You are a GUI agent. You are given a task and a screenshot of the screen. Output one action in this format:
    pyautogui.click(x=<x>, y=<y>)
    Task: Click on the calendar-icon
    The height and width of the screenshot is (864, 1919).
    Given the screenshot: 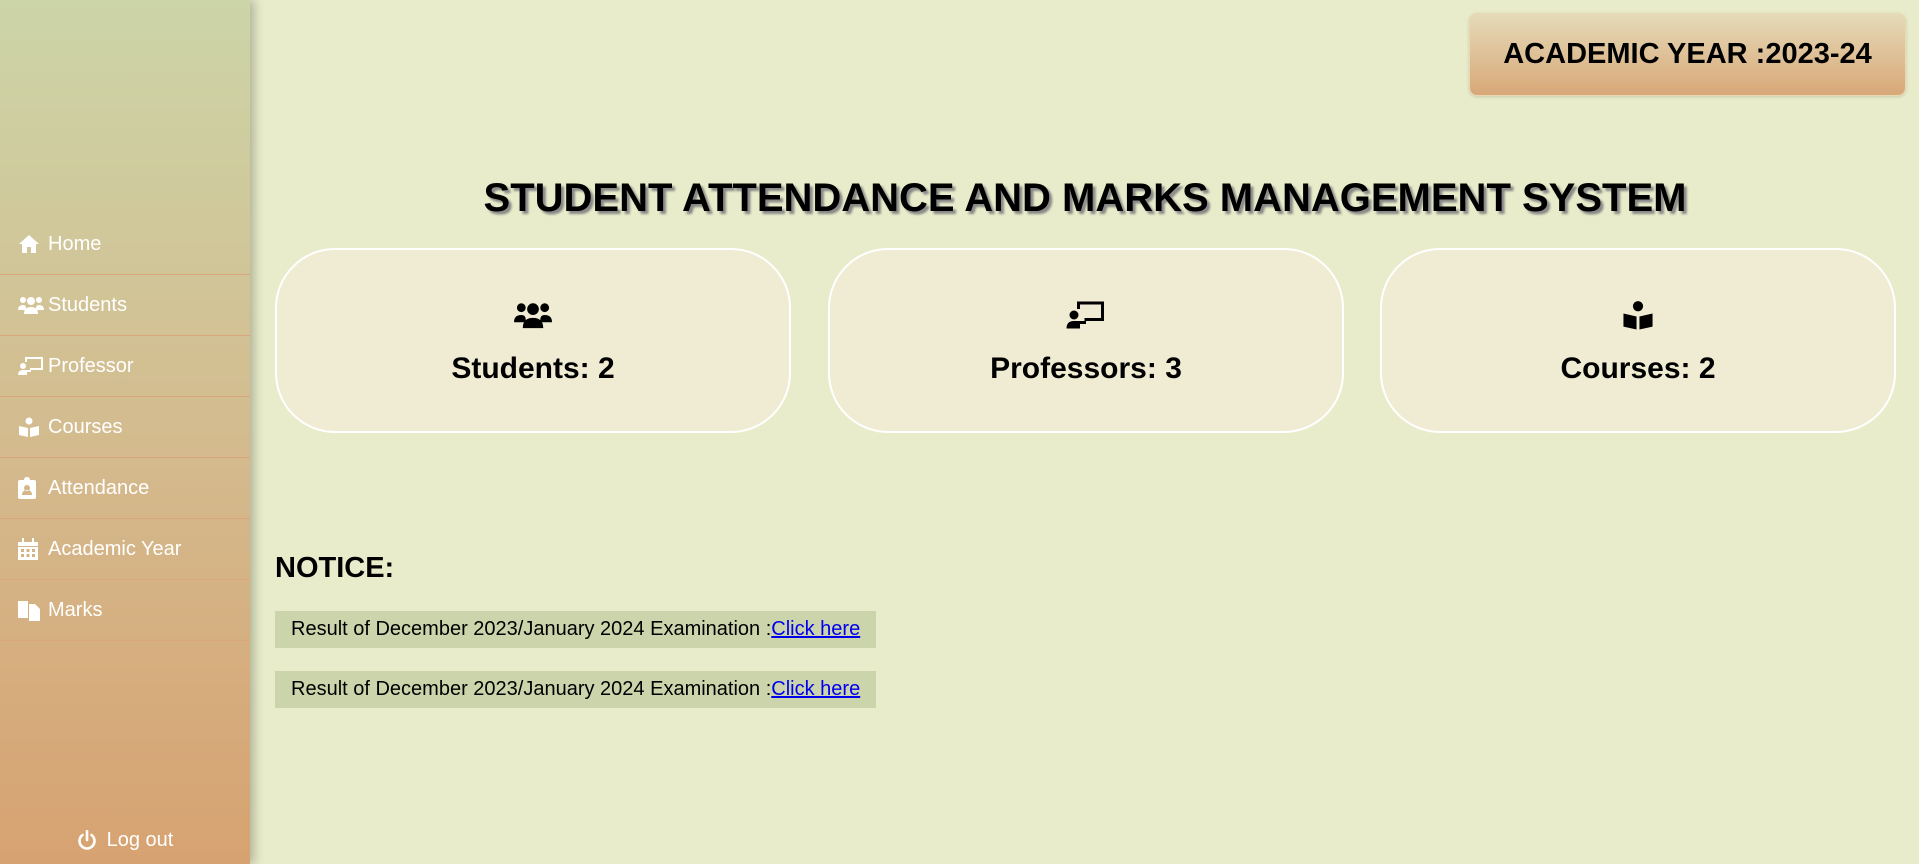 What is the action you would take?
    pyautogui.click(x=33, y=549)
    